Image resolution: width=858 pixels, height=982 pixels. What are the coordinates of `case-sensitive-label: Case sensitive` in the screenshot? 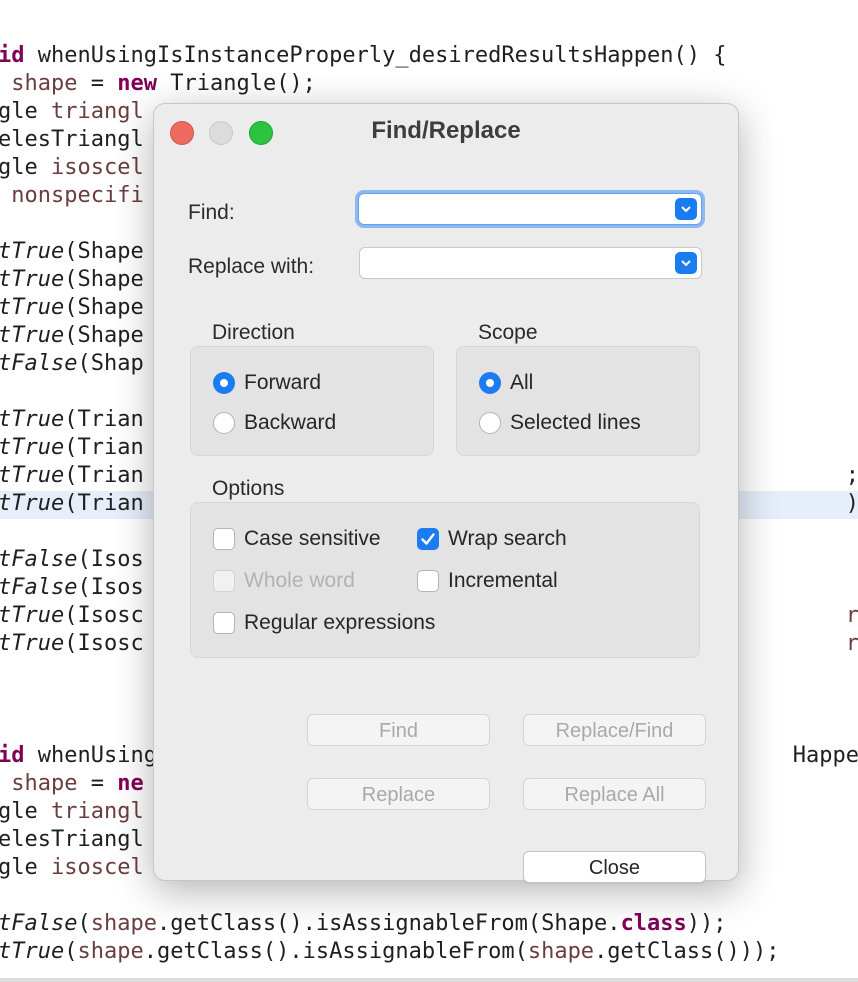 It's located at (312, 539).